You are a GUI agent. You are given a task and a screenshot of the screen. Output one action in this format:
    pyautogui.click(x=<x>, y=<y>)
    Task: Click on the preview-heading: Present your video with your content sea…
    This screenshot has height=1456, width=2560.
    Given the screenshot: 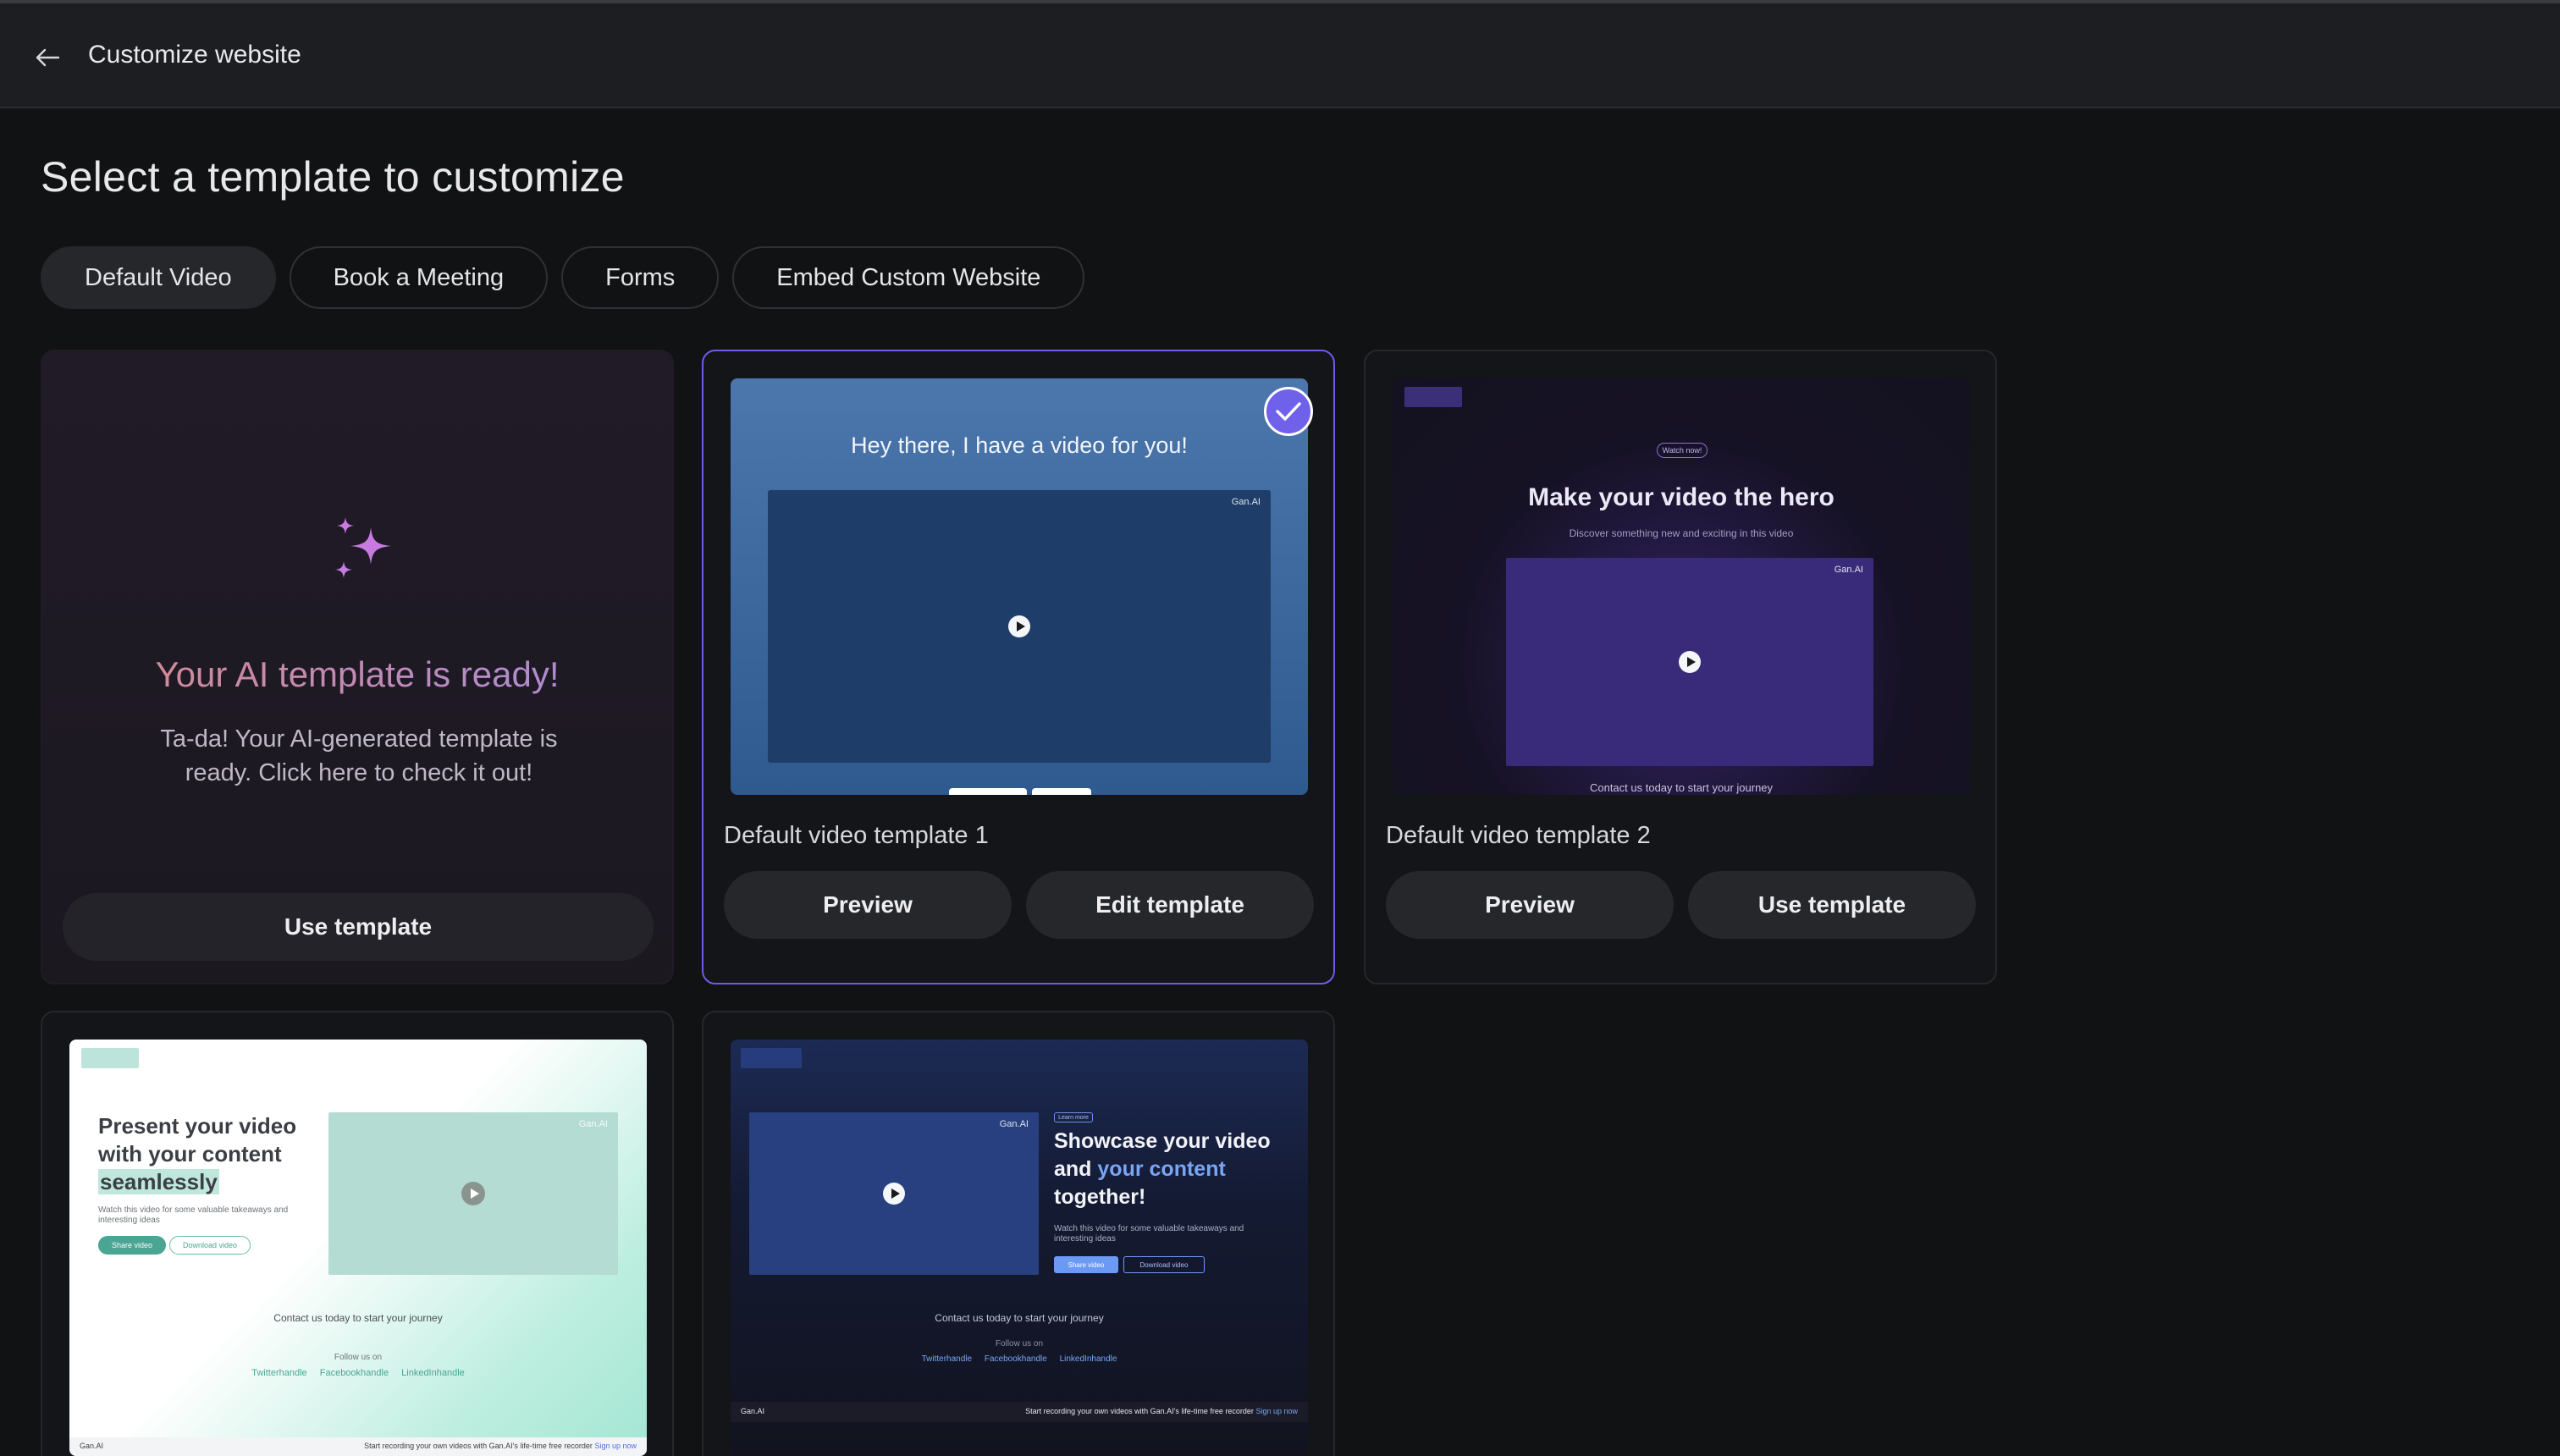 What is the action you would take?
    pyautogui.click(x=225, y=1154)
    